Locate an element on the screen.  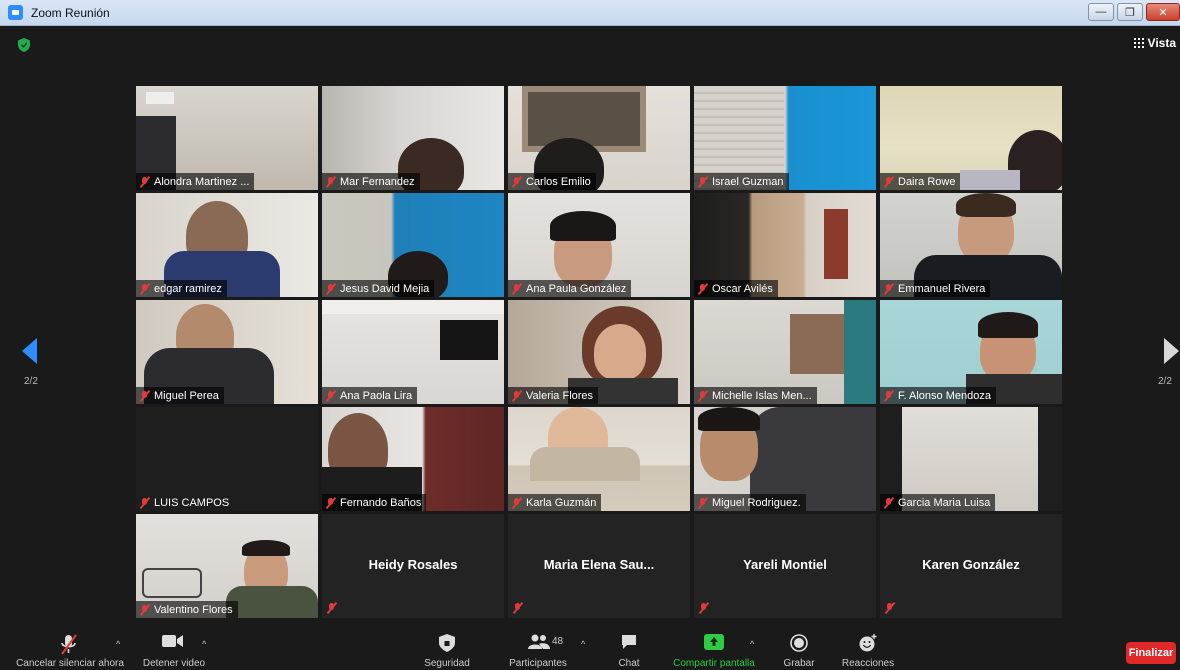
participant-tile: Mar Fernandez is located at coordinates (413, 138).